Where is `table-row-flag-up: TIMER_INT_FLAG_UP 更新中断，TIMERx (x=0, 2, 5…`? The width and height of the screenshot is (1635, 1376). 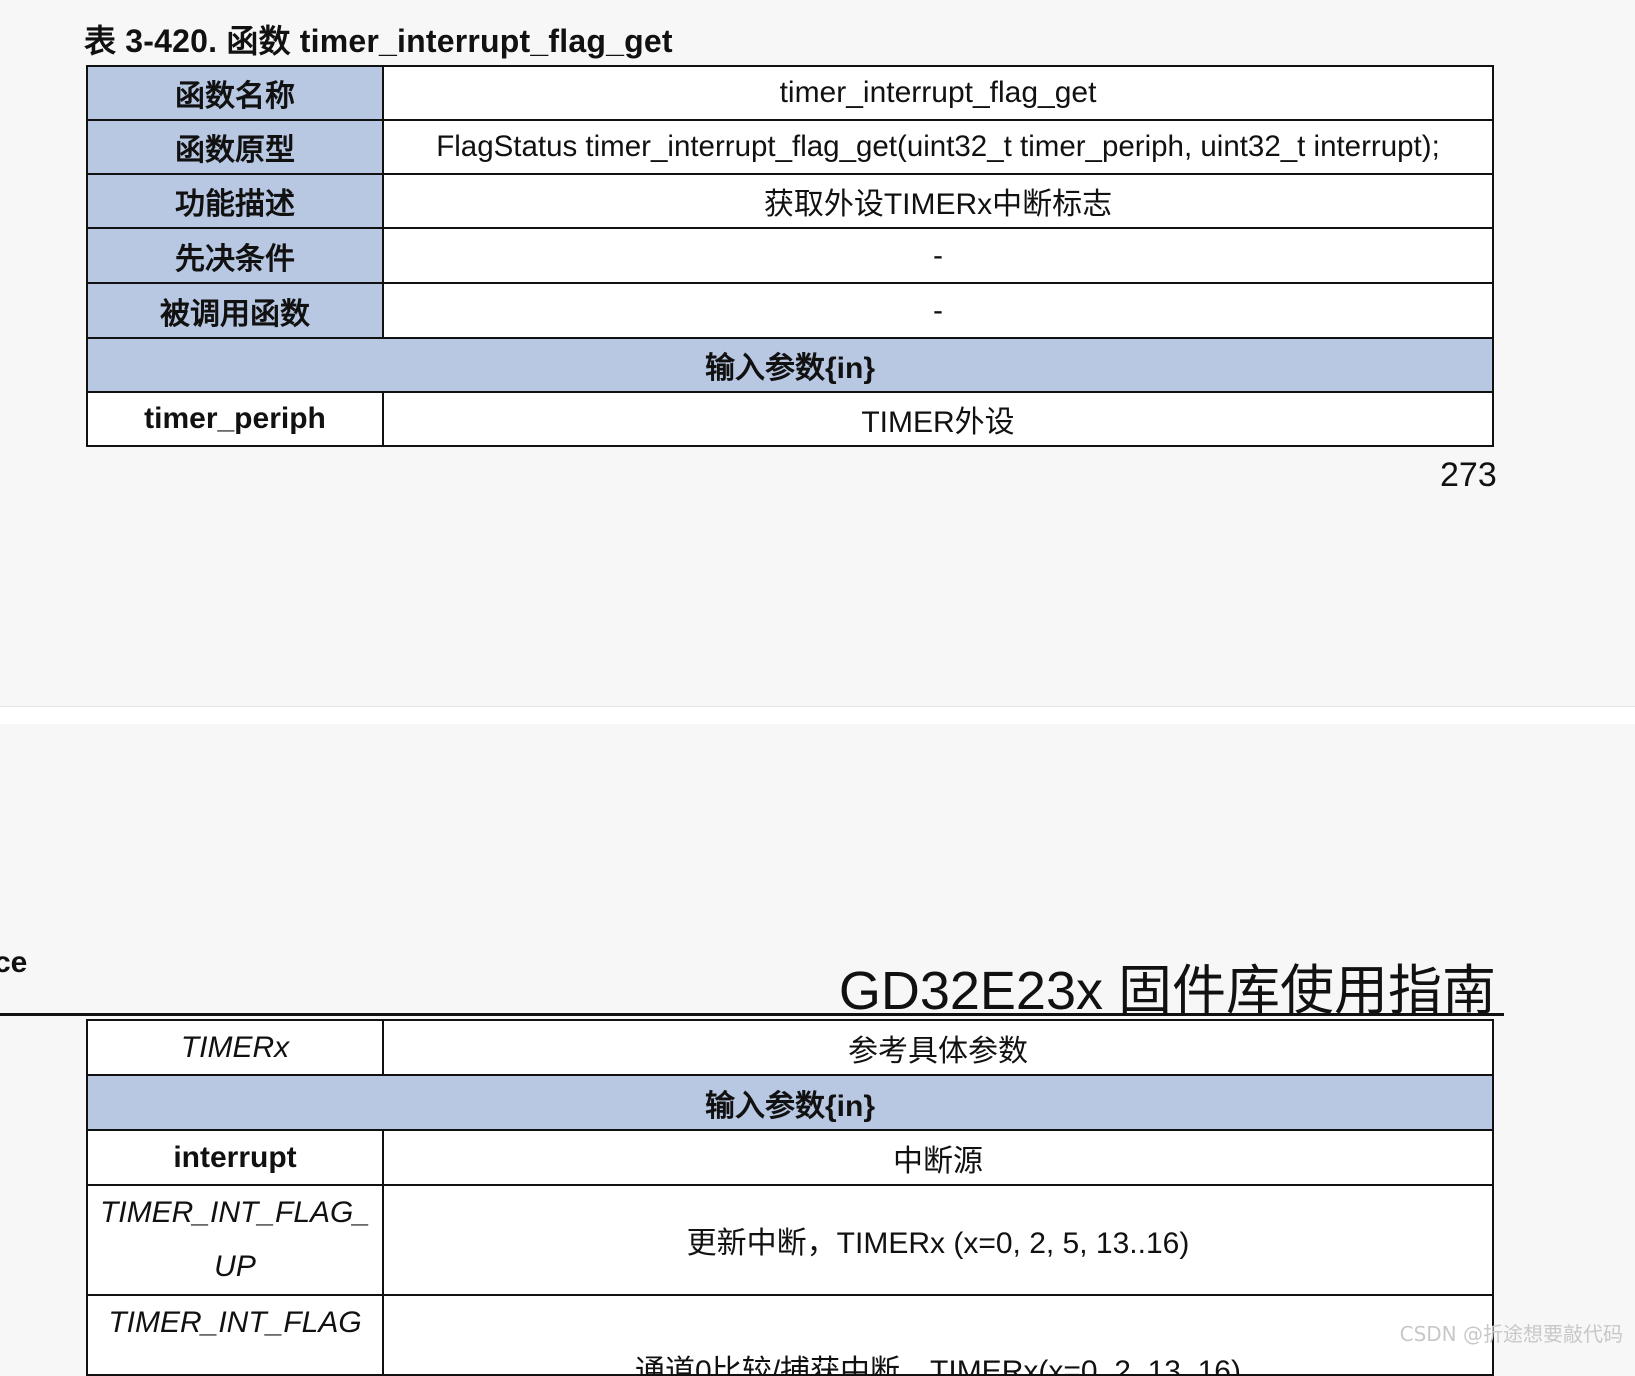 table-row-flag-up: TIMER_INT_FLAG_UP 更新中断，TIMERx (x=0, 2, 5… is located at coordinates (790, 1240).